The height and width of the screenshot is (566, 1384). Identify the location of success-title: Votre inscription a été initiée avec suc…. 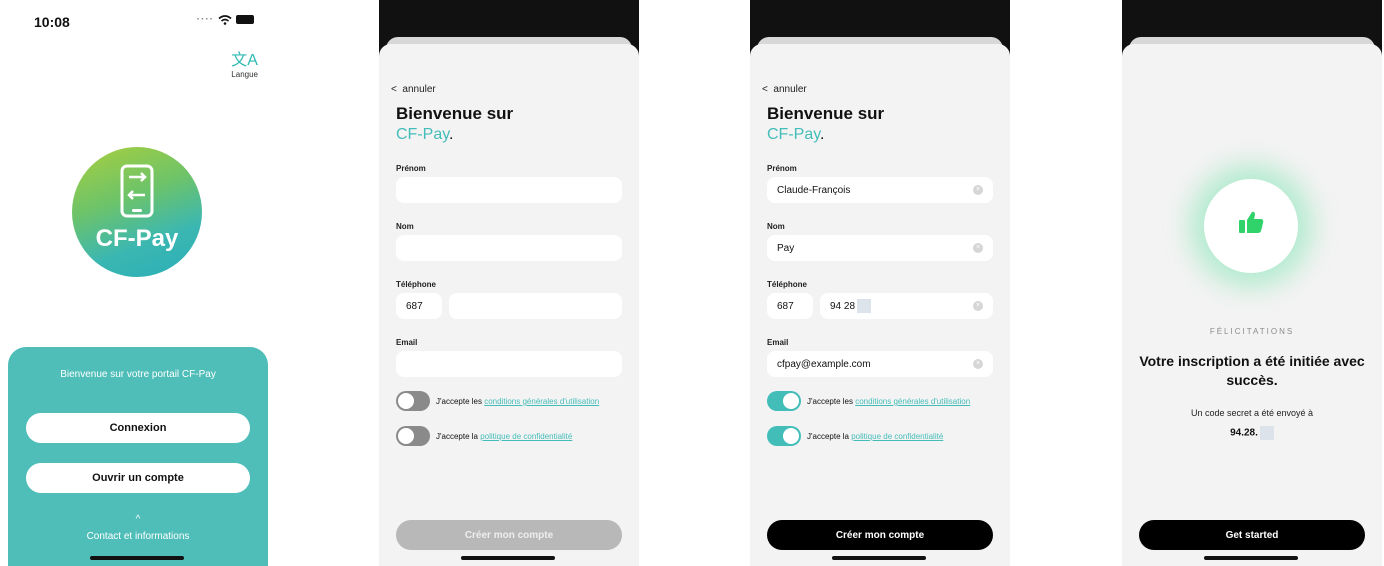
(1252, 370).